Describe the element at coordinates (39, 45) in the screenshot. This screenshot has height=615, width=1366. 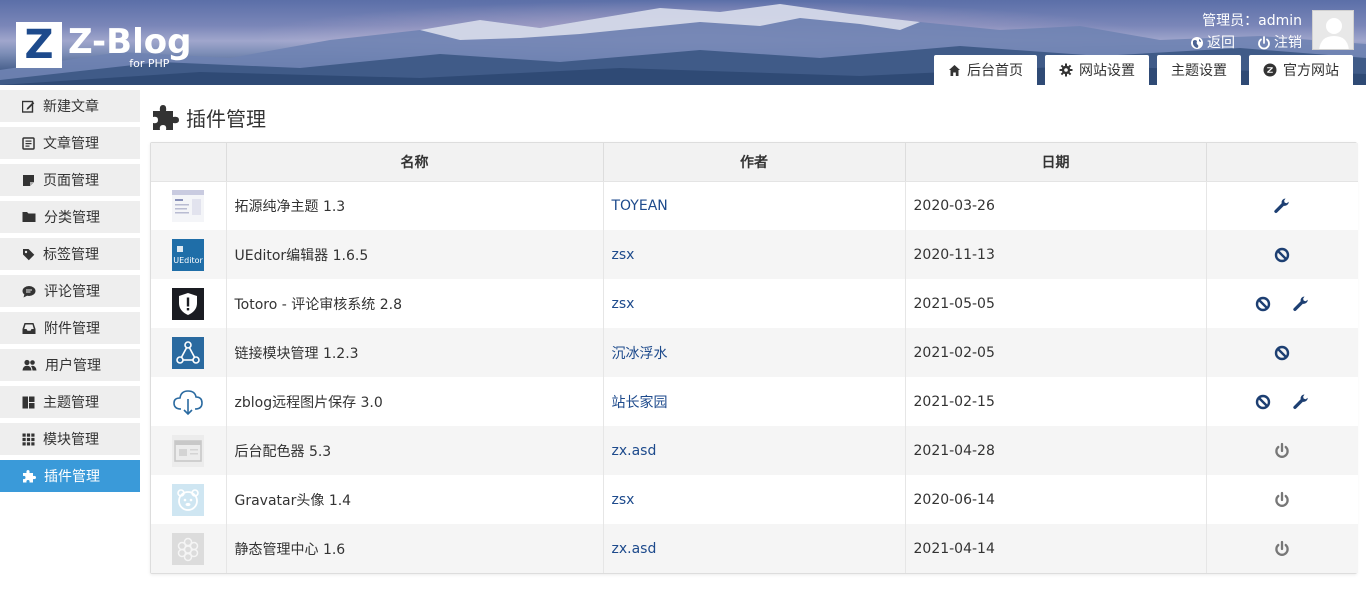
I see `logo-mark: Z` at that location.